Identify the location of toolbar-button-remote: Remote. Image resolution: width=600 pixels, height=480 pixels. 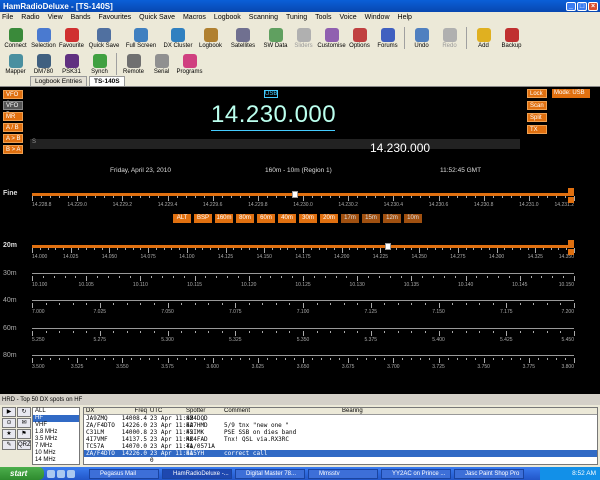
(133, 64).